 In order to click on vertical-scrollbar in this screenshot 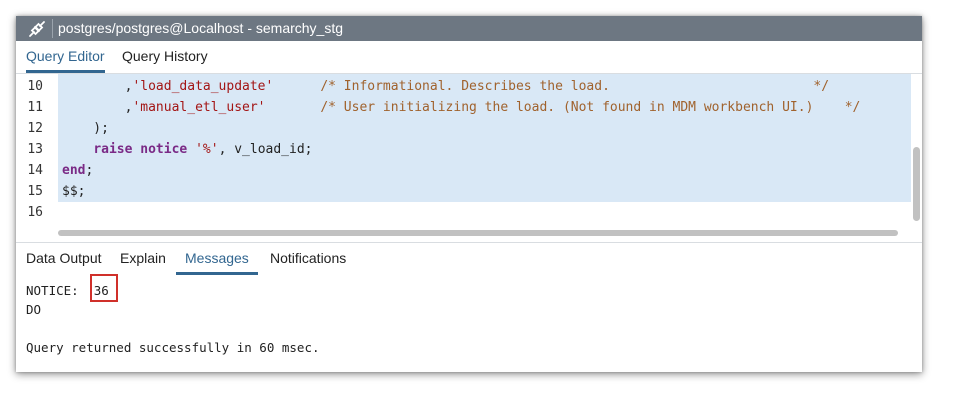, I will do `click(916, 158)`.